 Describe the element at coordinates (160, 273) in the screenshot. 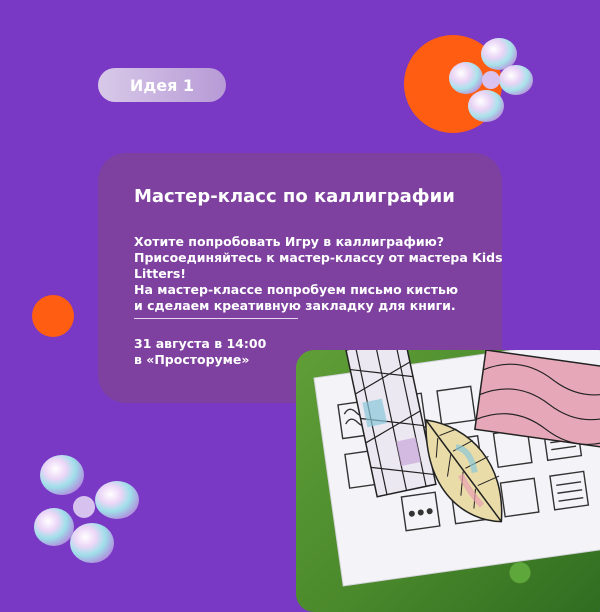

I see `description-line: Litters!` at that location.